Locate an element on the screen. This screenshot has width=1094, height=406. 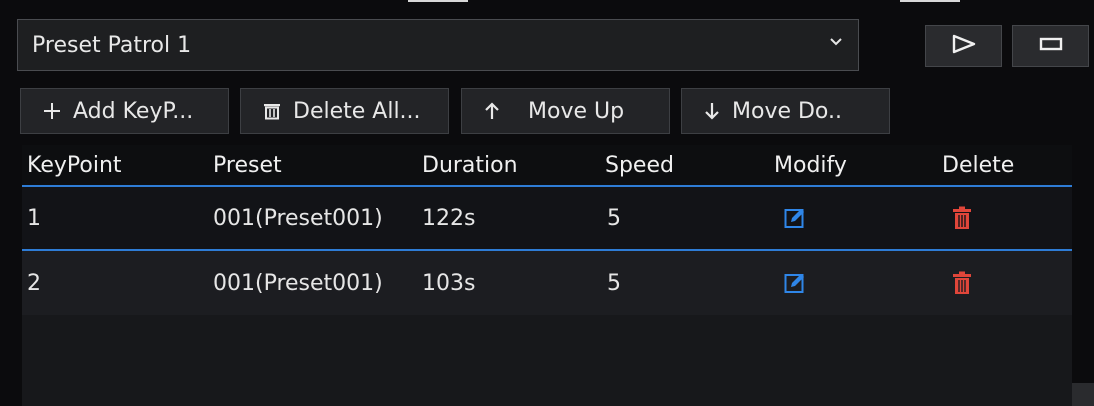
header-modify: Modify is located at coordinates (810, 165).